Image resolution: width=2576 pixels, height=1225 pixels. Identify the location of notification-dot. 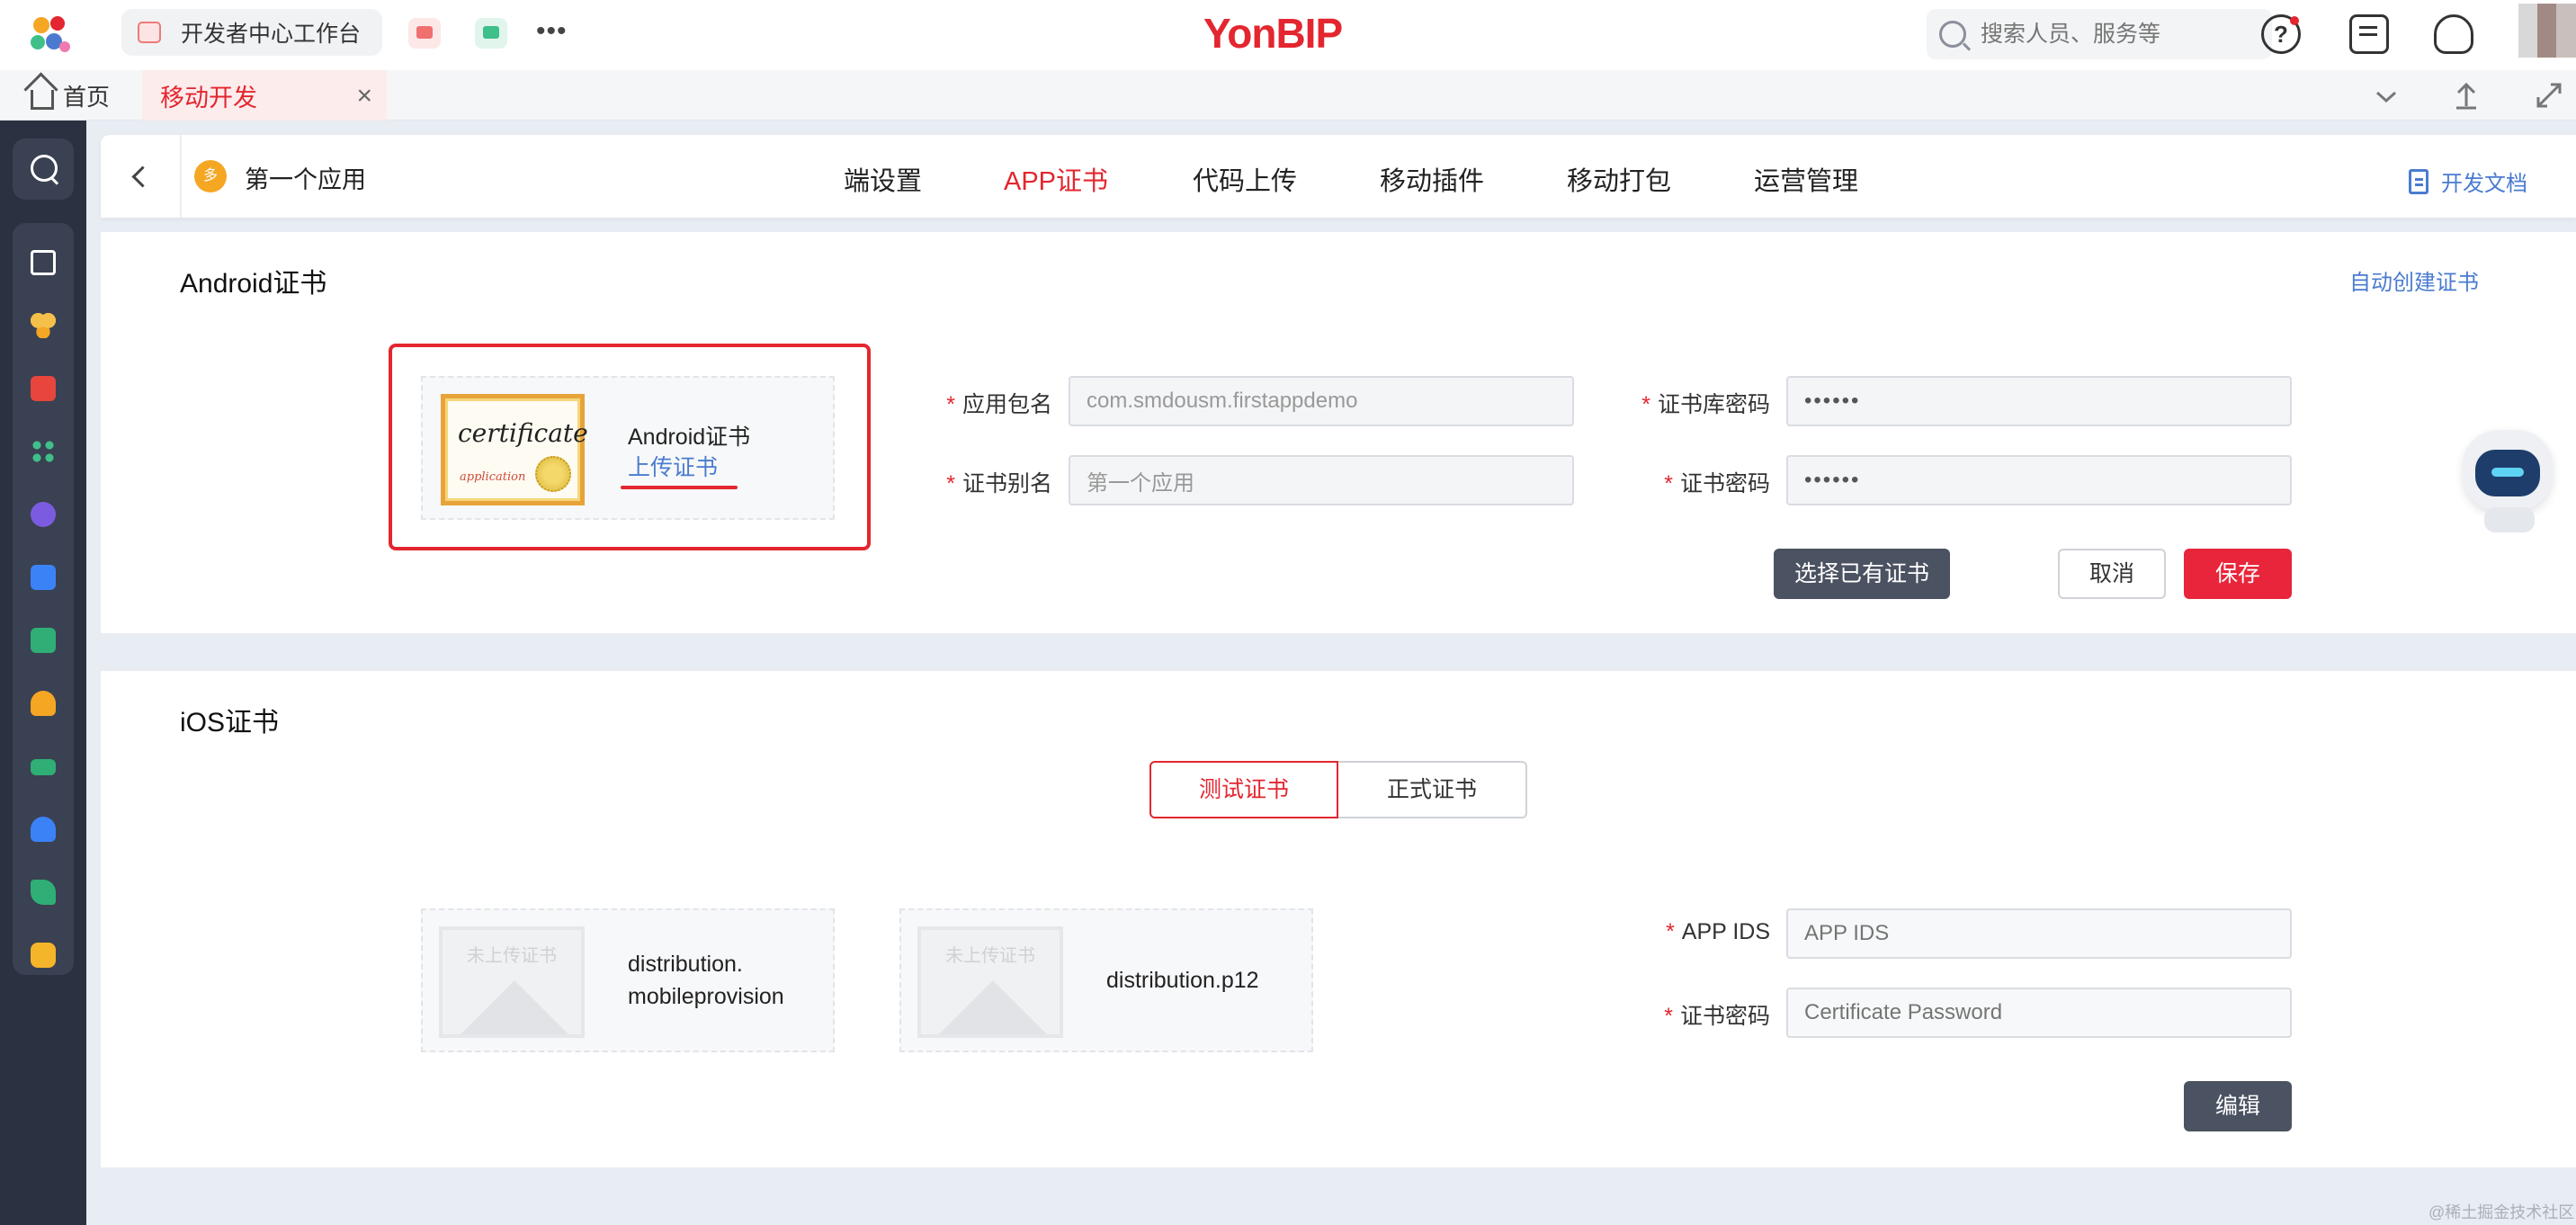
(2294, 20).